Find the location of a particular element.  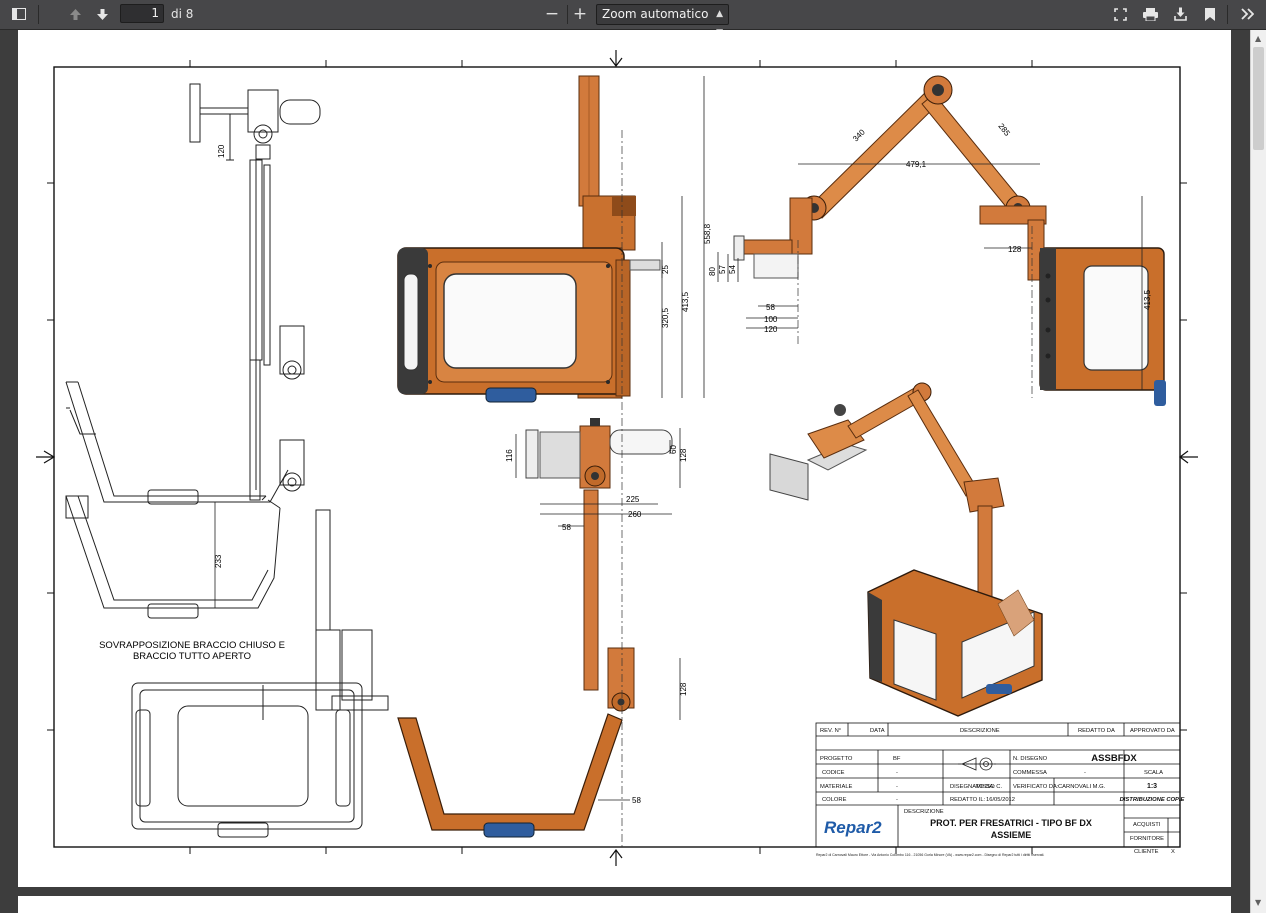

tb-verificato-da-value: CARNOVALI M.G. is located at coordinates (1082, 787).